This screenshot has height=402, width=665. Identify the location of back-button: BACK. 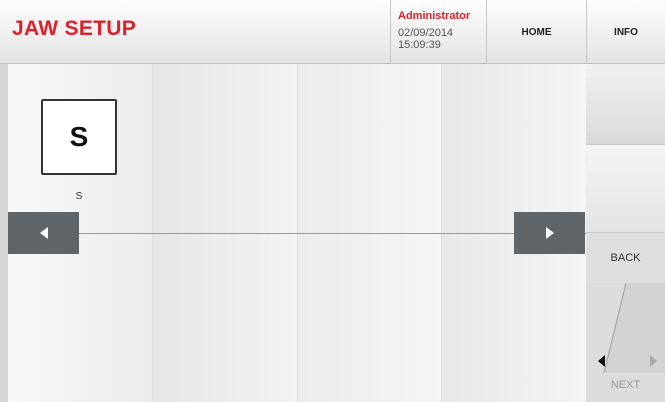
(625, 258).